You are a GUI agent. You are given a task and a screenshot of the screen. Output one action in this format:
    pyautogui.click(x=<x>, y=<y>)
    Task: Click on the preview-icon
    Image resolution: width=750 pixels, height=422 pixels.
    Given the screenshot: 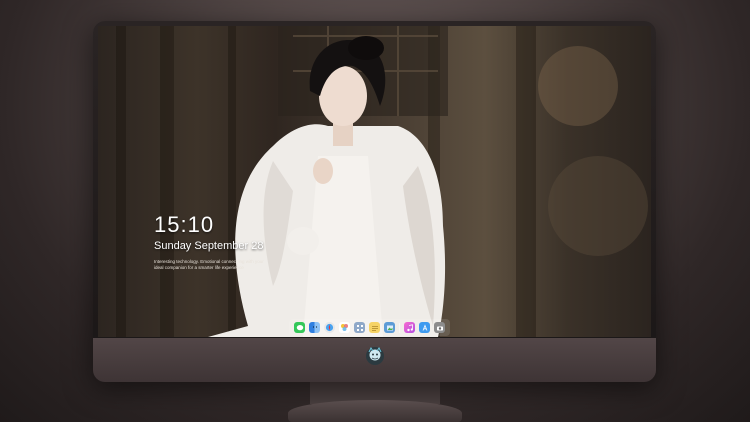 What is the action you would take?
    pyautogui.click(x=389, y=327)
    